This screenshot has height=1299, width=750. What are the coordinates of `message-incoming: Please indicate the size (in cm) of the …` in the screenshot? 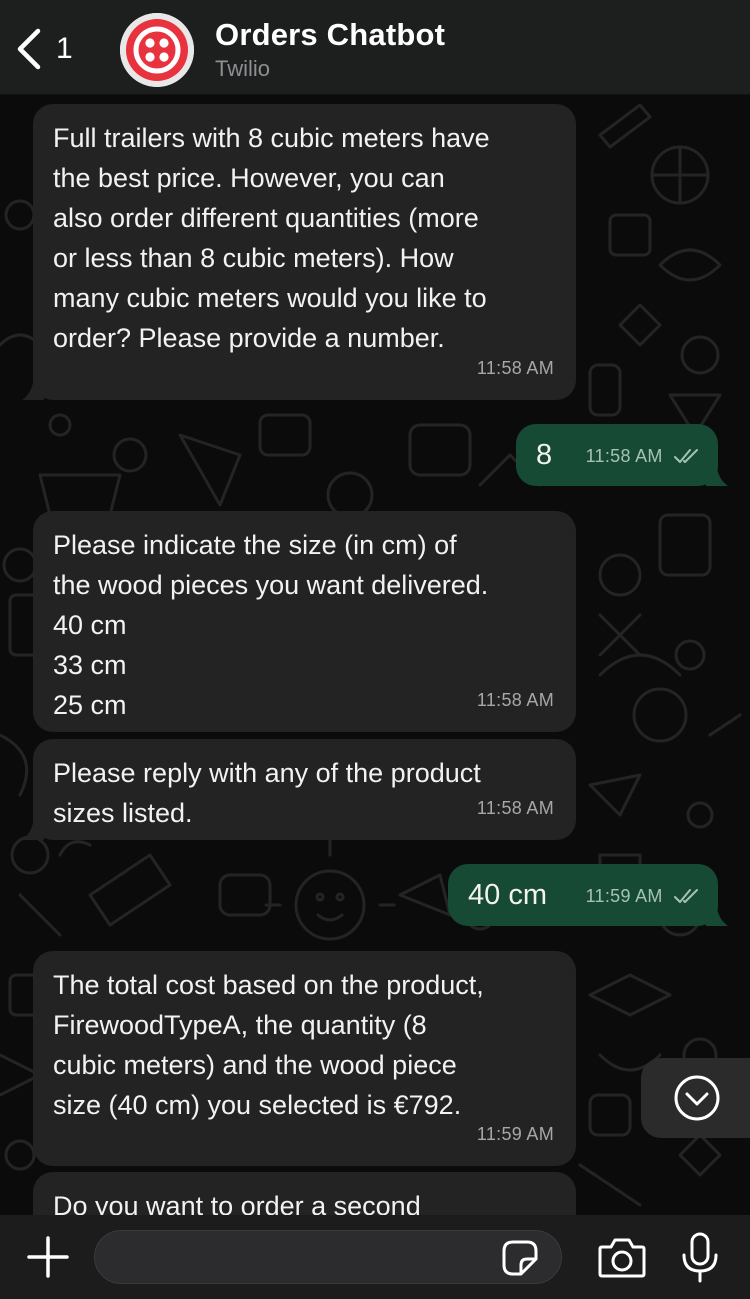 It's located at (304, 621).